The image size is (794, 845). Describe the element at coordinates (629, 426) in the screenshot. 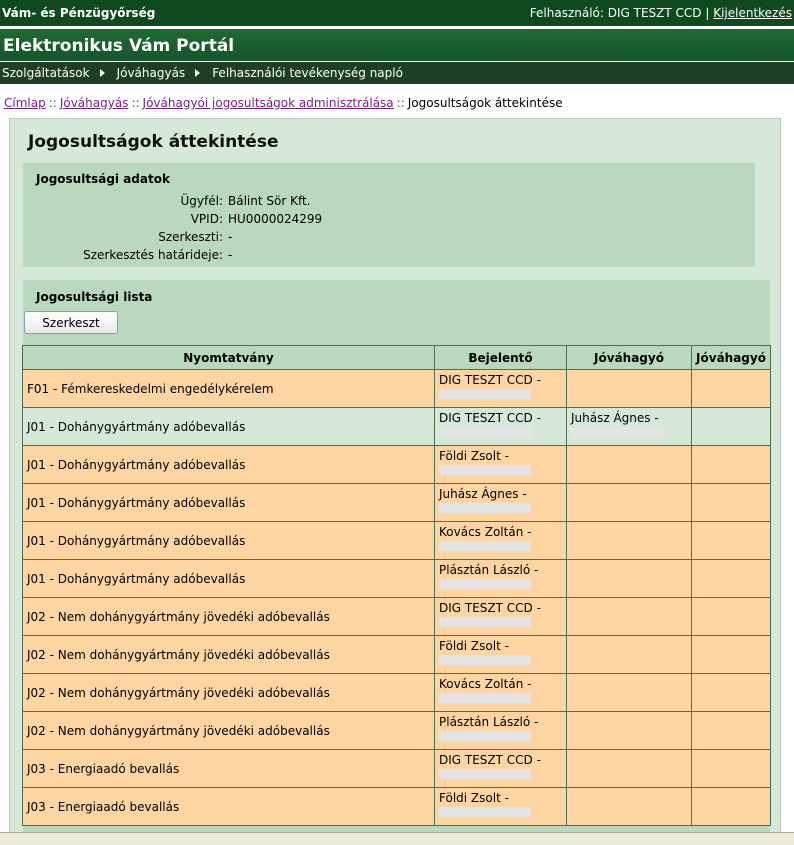

I see `approver-cell: Juhász Ágnes -` at that location.